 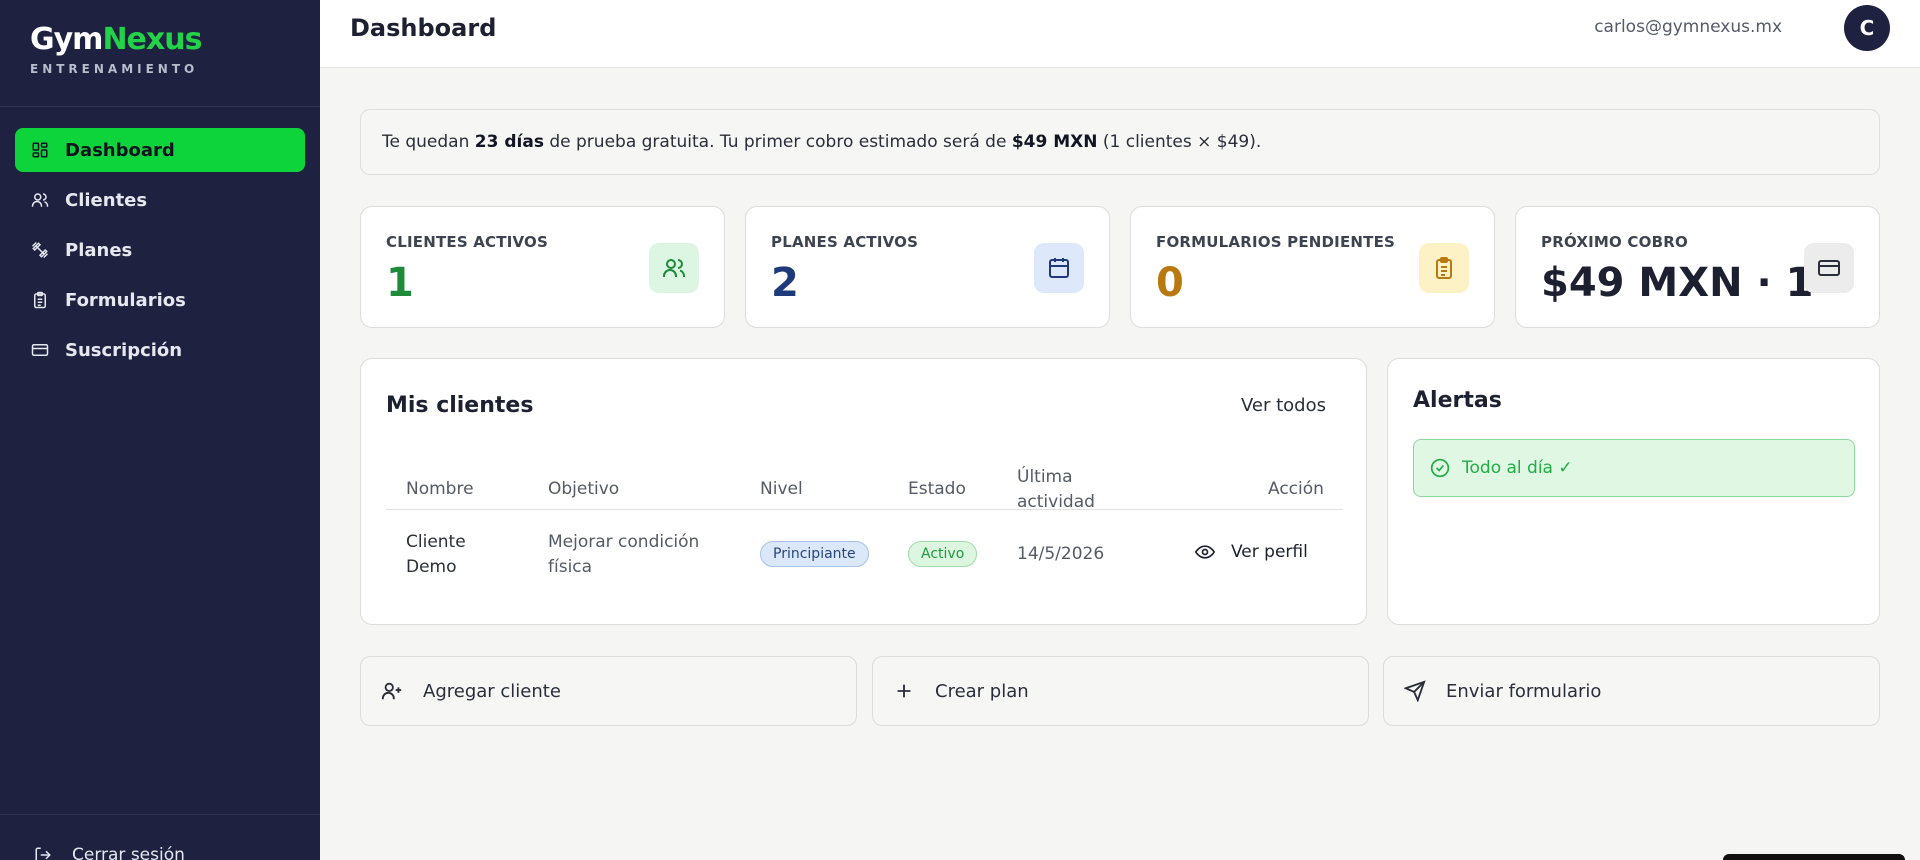 I want to click on column-header-state: Estado, so click(x=937, y=489).